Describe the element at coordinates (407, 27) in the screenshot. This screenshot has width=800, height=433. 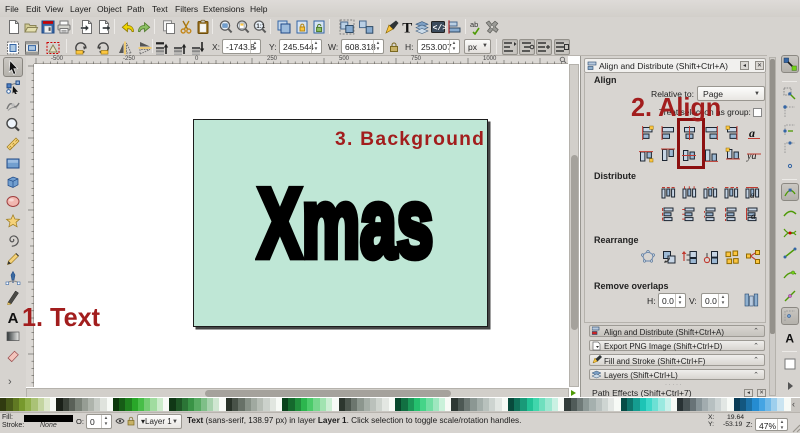
I see `svg-text: T` at that location.